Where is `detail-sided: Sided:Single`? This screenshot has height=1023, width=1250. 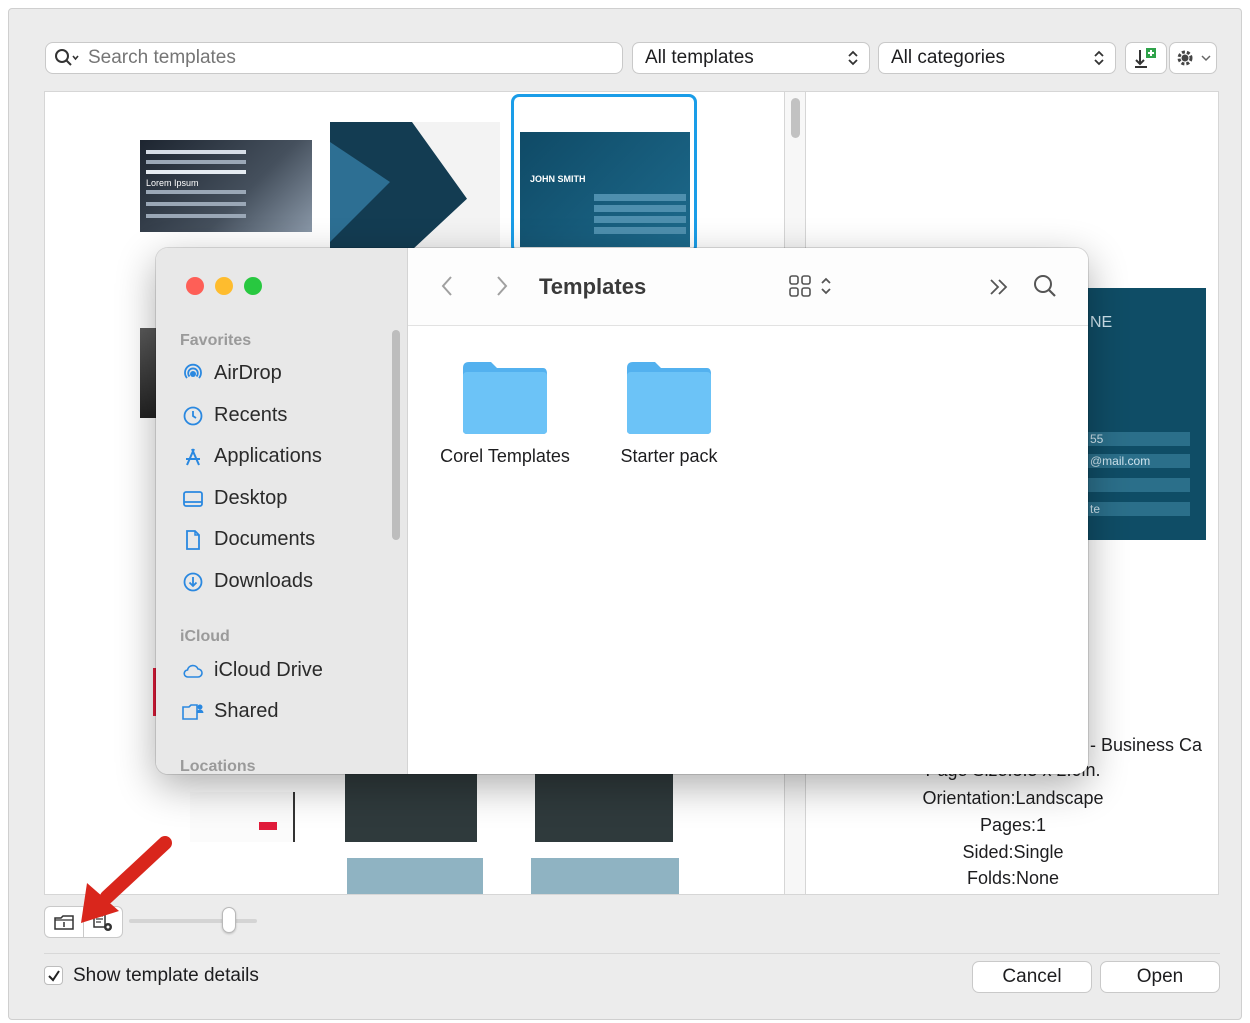
detail-sided: Sided:Single is located at coordinates (1013, 852).